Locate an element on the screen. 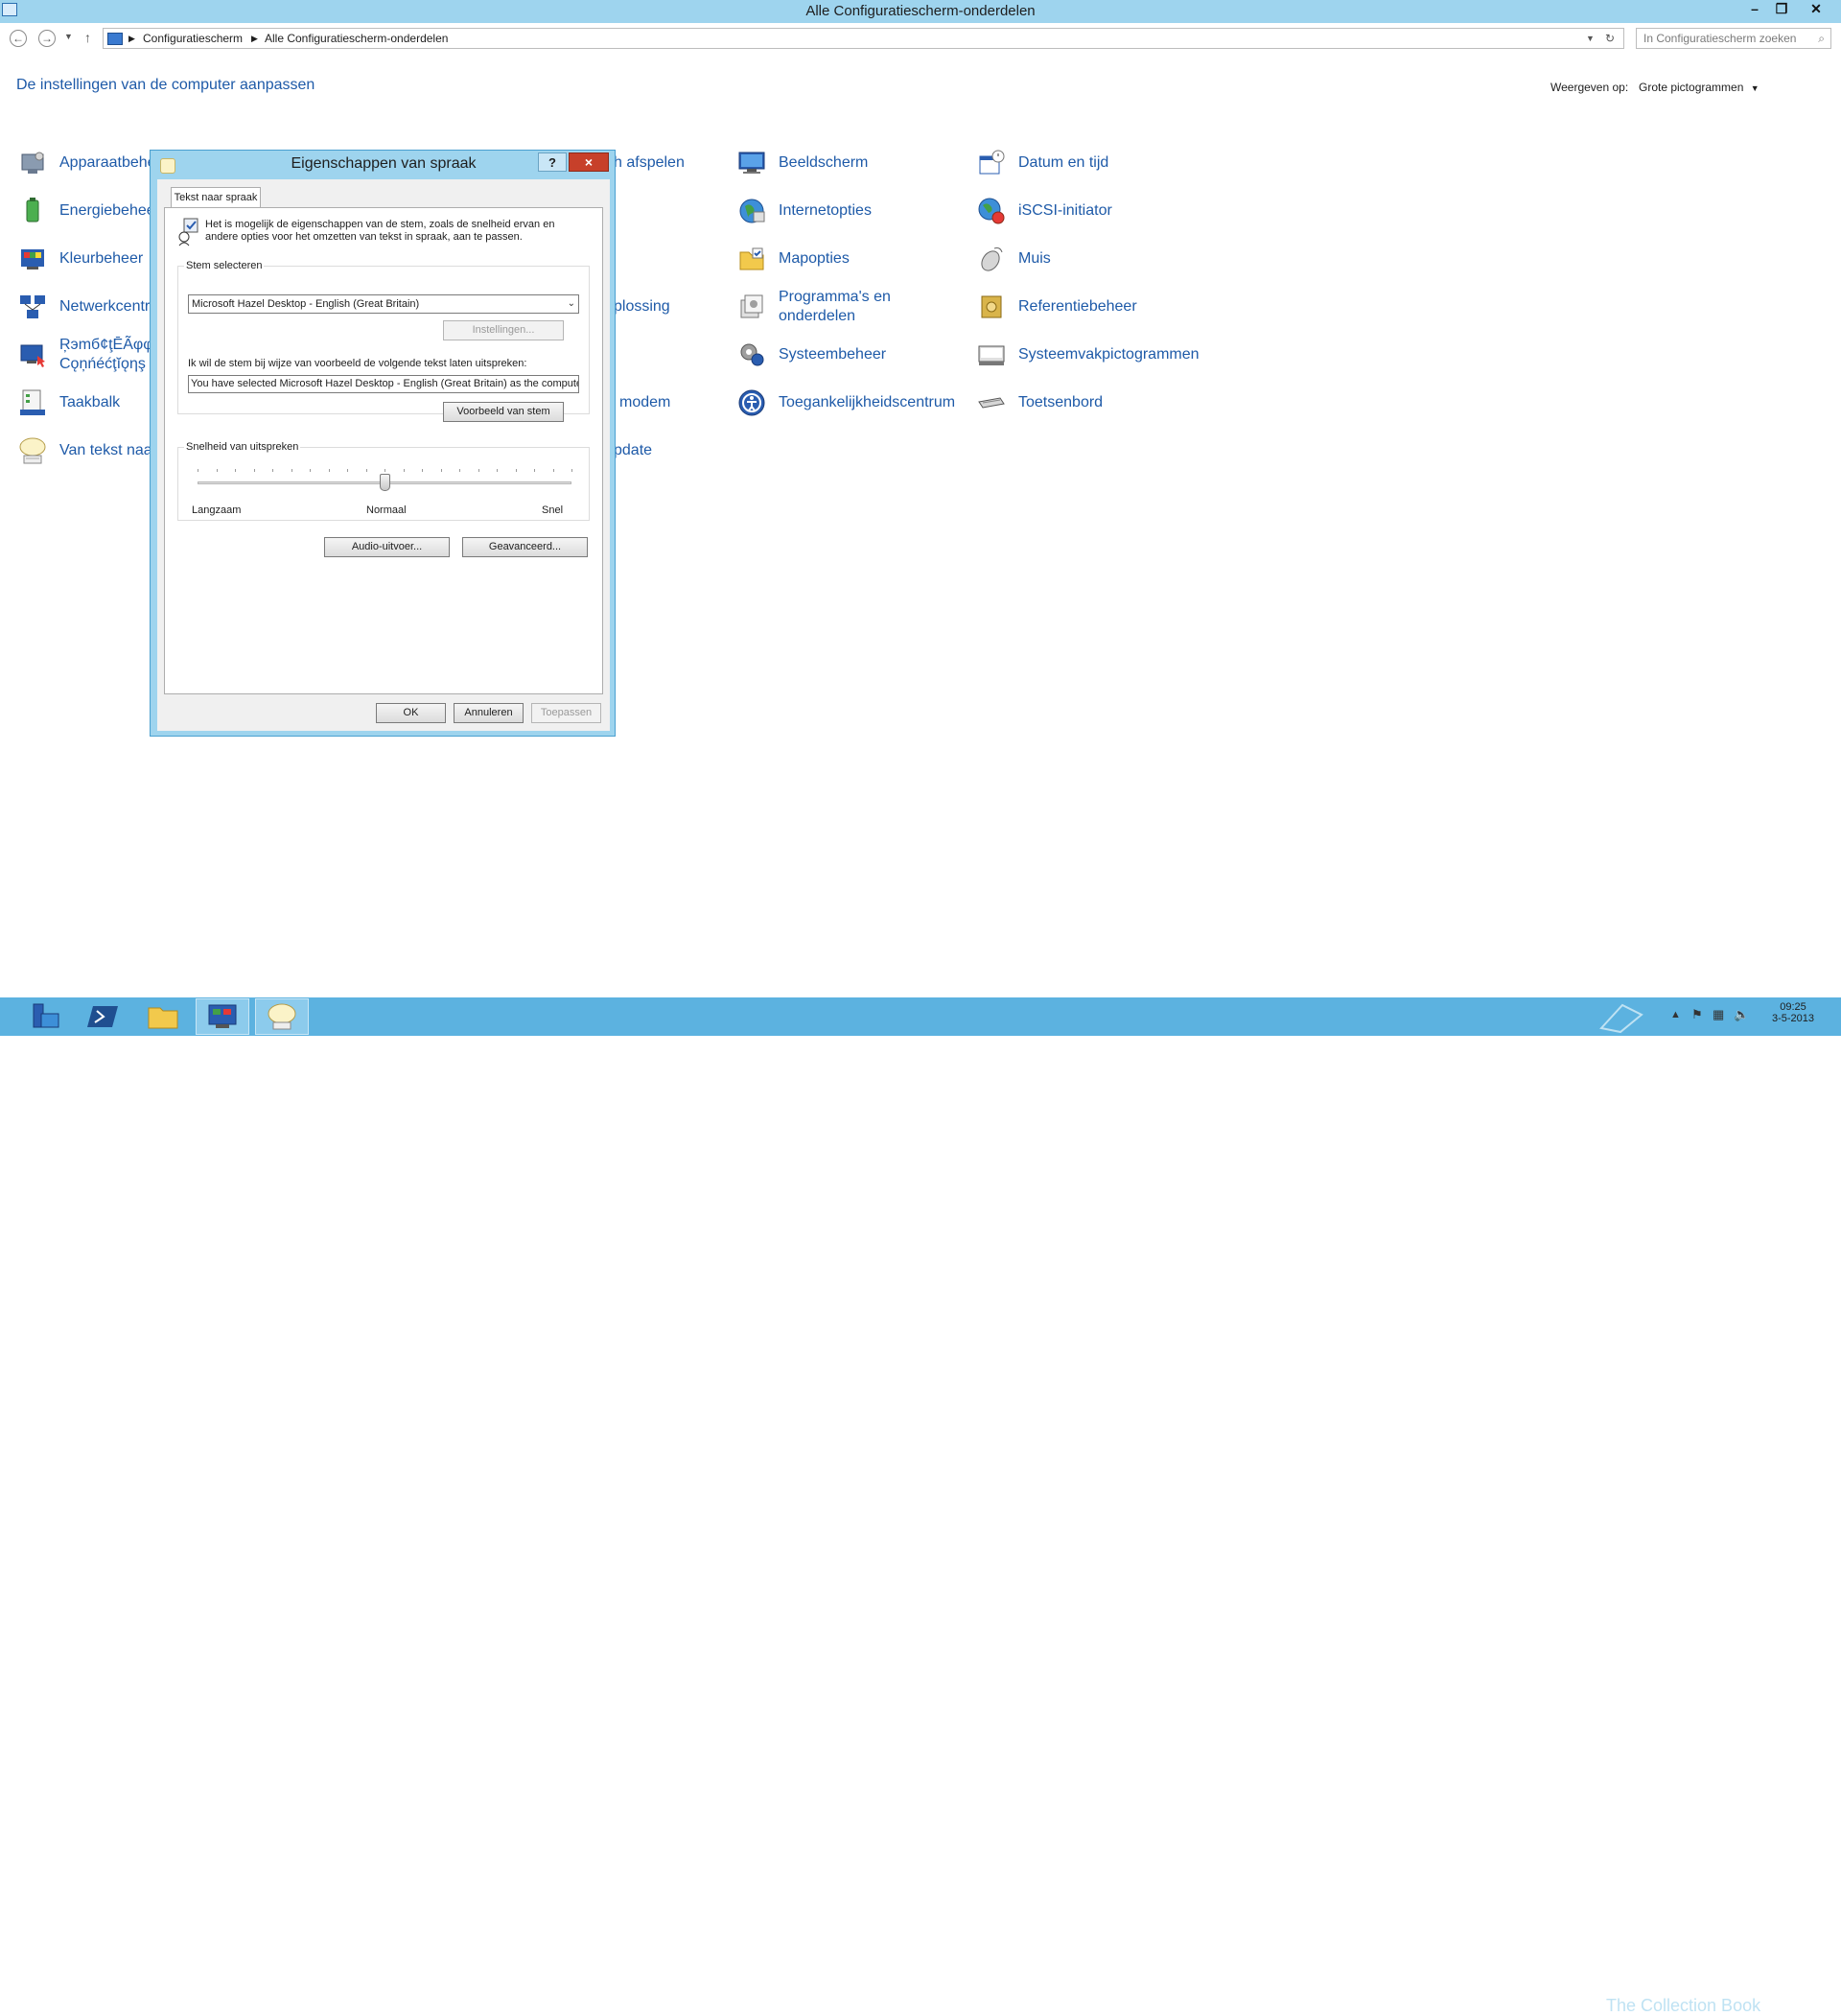 Image resolution: width=1841 pixels, height=2016 pixels. search-input: In Configuratiescherm zoeken ⌕ is located at coordinates (1733, 38).